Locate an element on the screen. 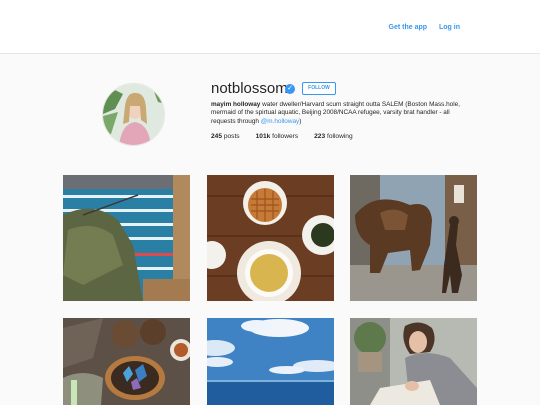  posts-stat: 245 posts is located at coordinates (225, 136).